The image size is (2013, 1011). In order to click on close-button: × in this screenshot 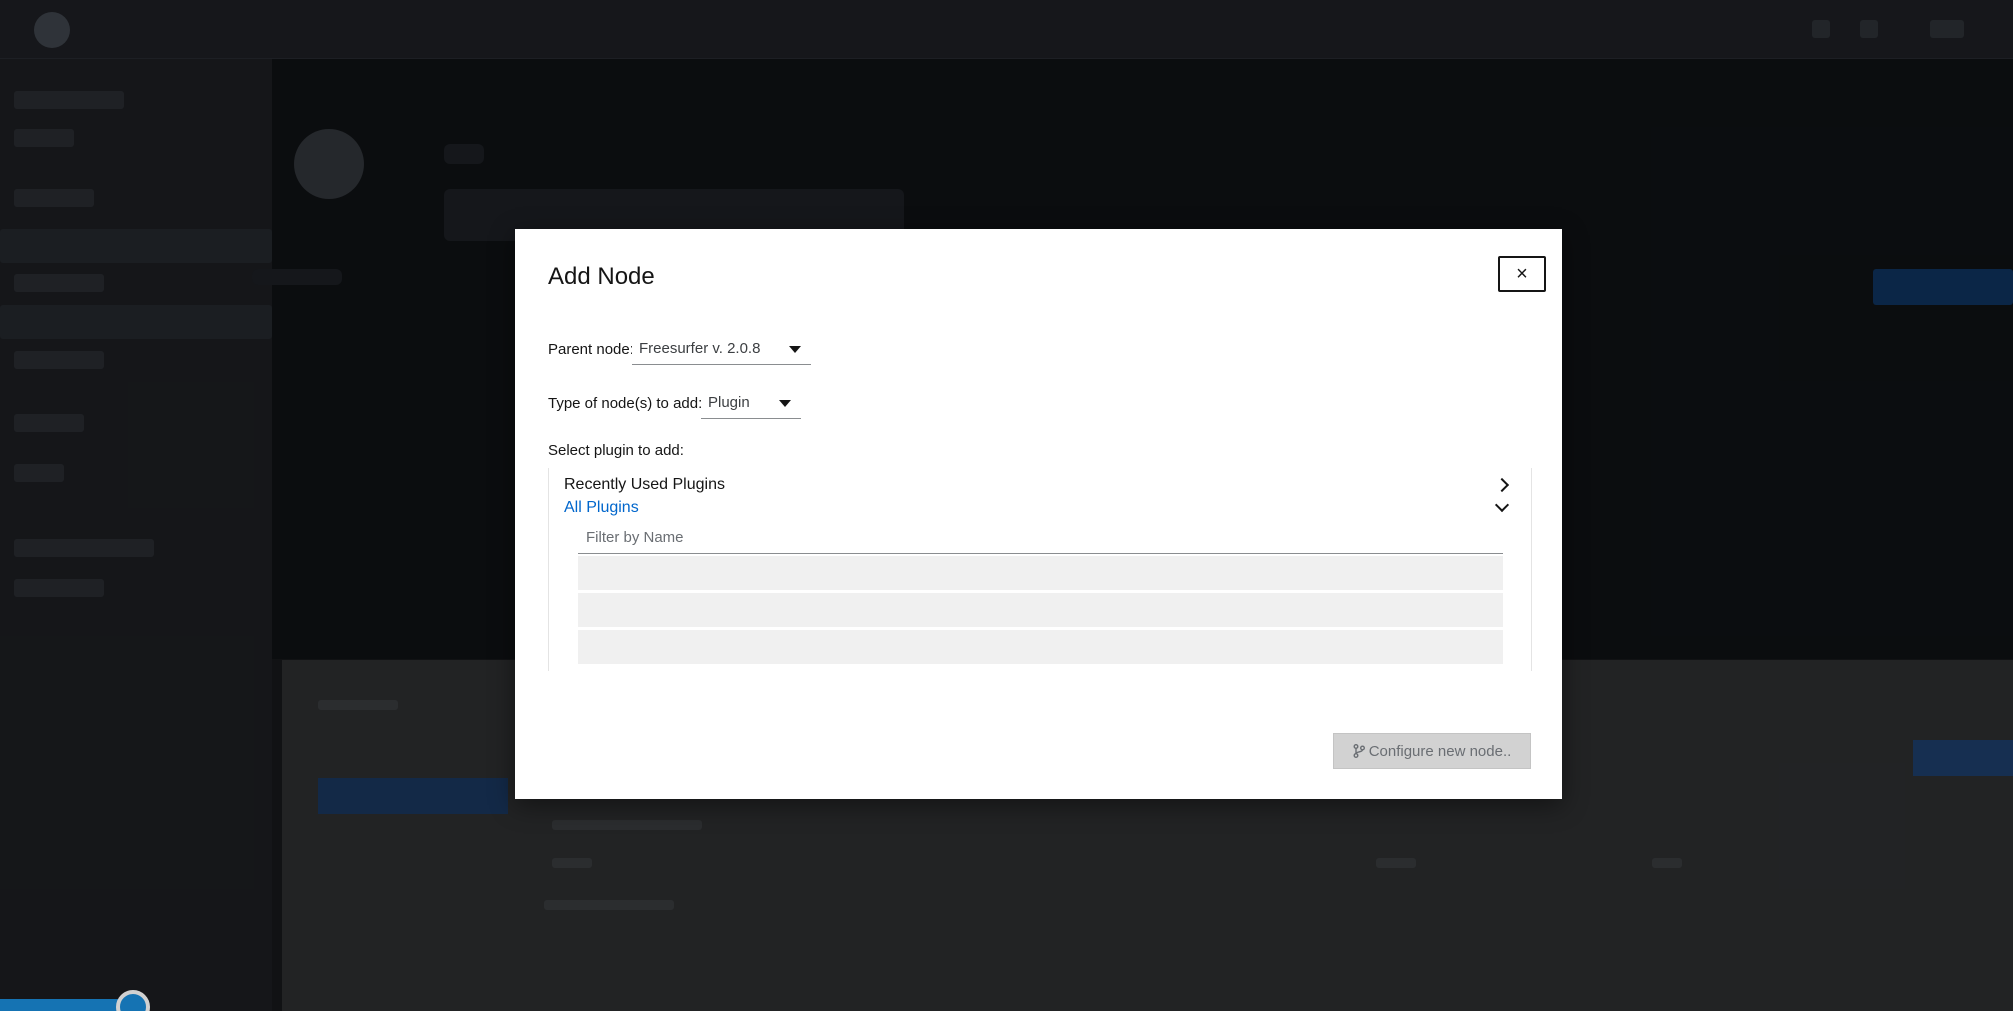, I will do `click(1522, 274)`.